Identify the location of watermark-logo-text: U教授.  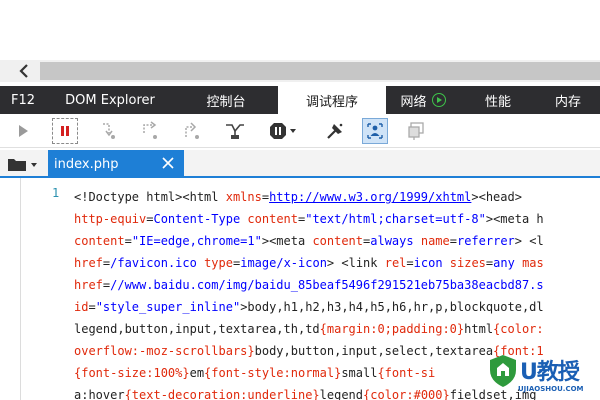
(550, 372).